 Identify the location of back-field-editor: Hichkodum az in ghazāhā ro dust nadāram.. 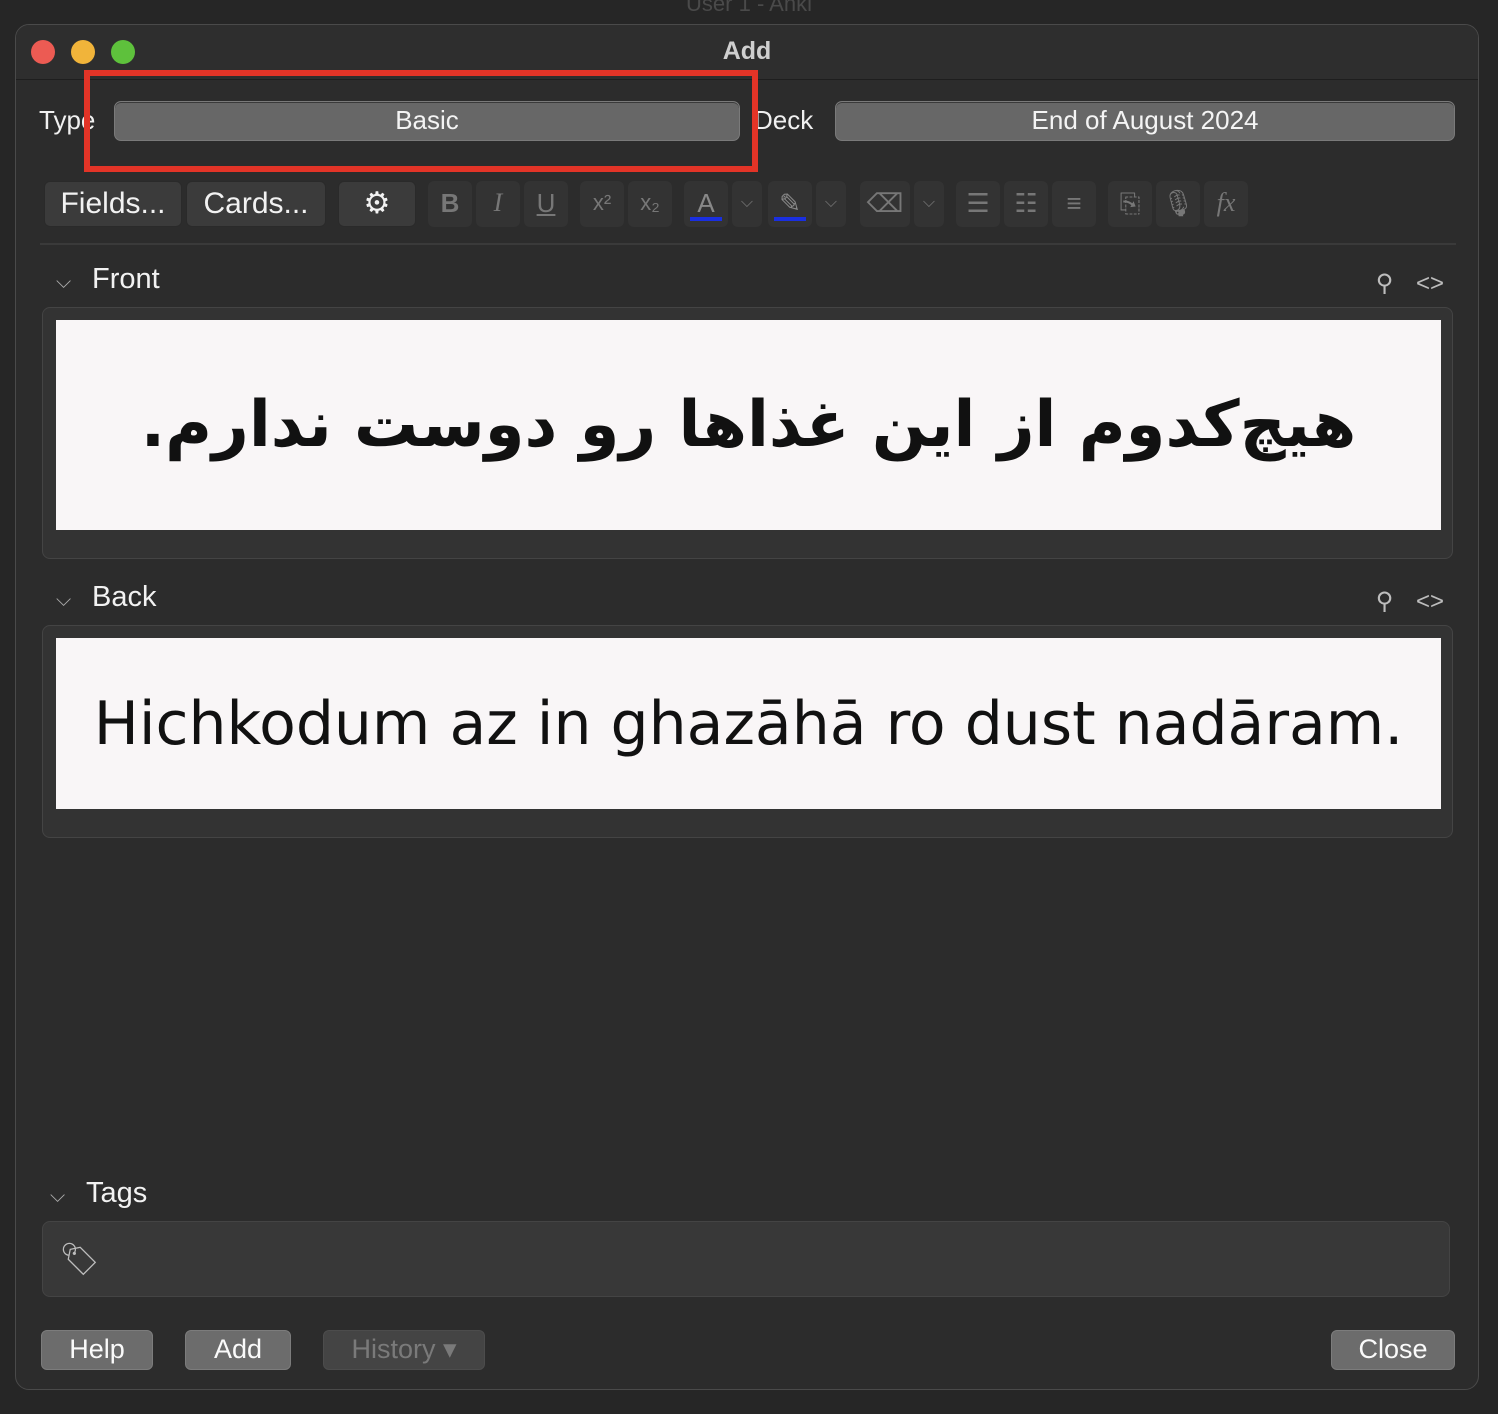
(748, 723).